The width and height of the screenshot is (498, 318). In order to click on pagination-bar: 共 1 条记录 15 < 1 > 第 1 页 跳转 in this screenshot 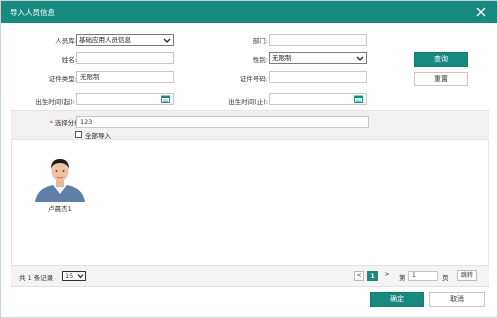, I will do `click(250, 276)`.